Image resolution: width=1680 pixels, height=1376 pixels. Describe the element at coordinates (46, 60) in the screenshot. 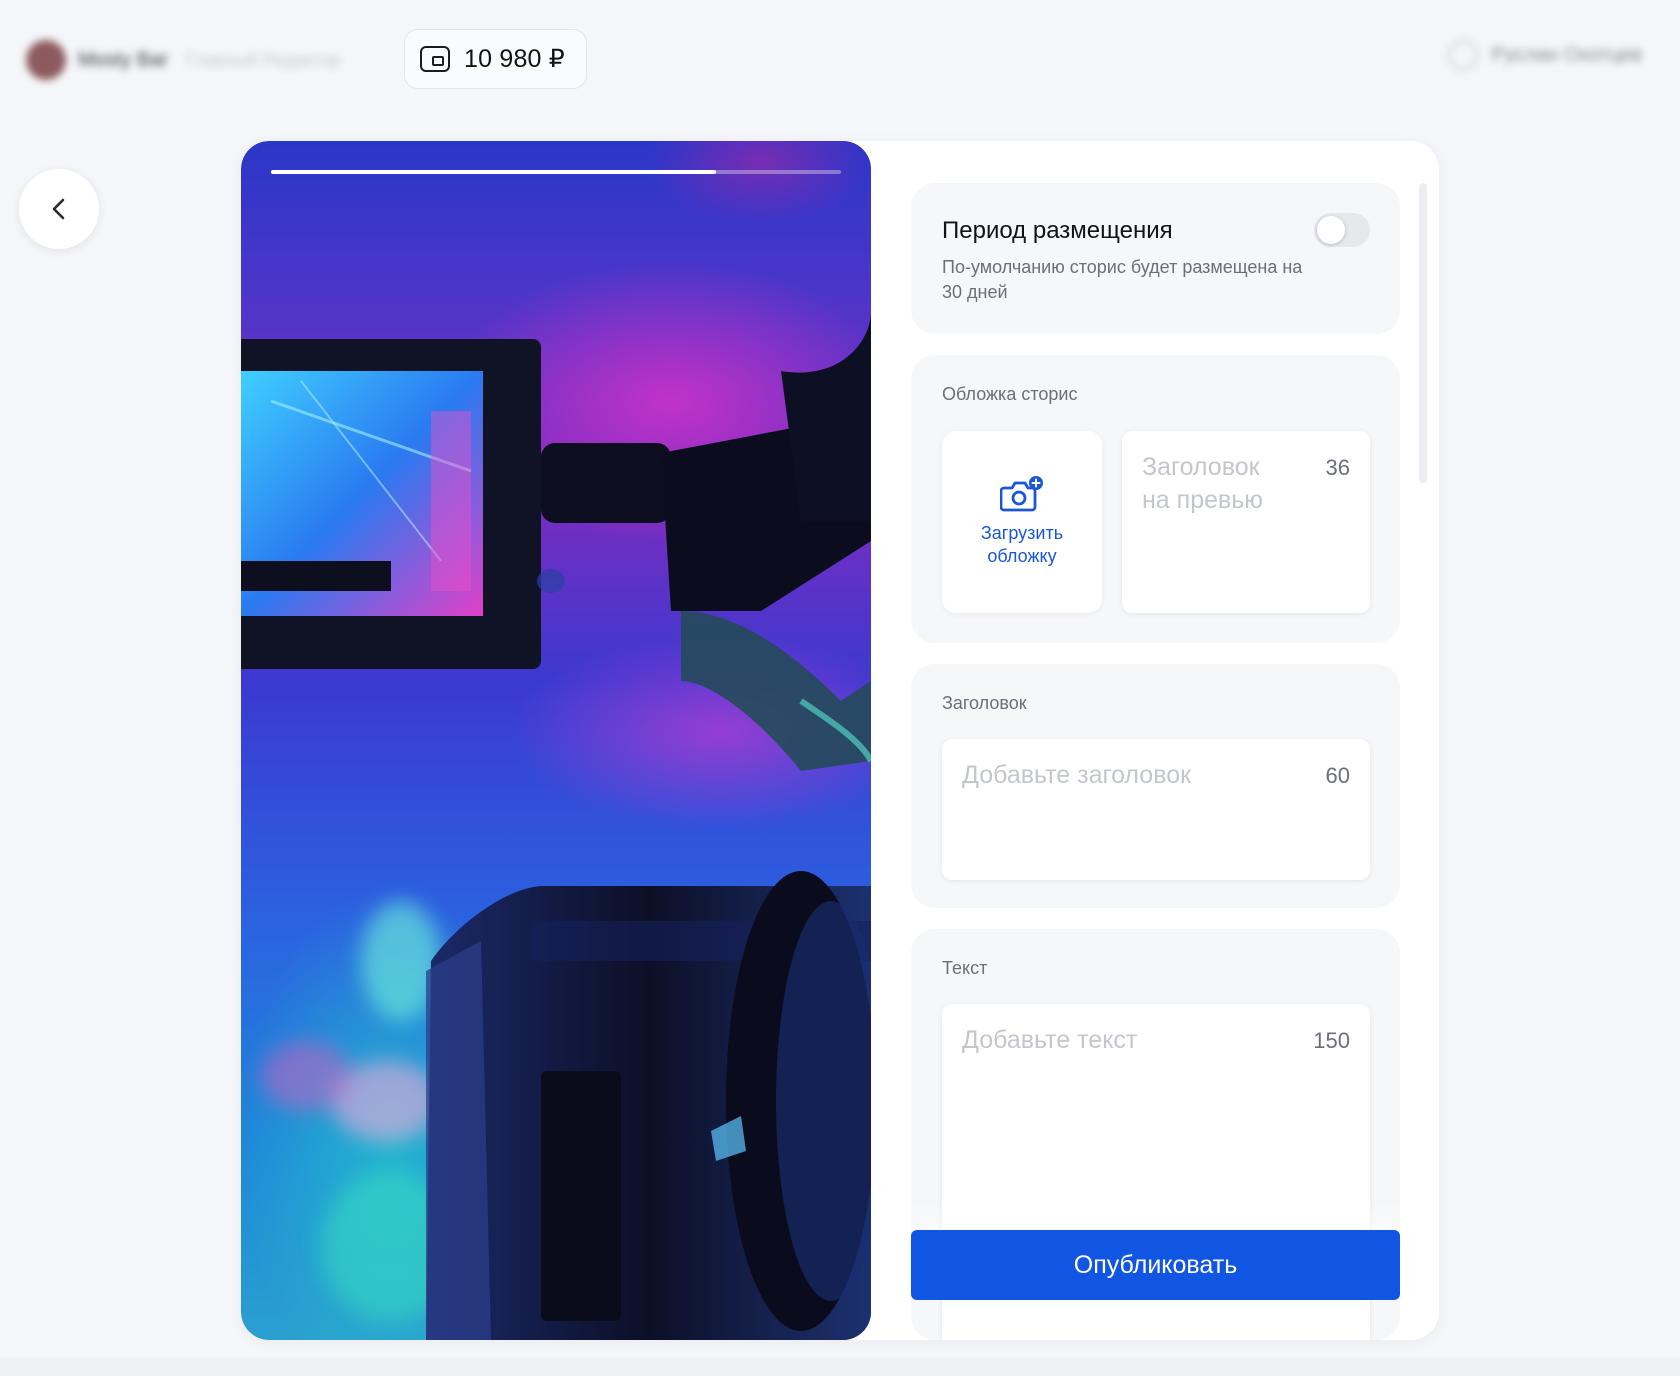

I see `avatar` at that location.